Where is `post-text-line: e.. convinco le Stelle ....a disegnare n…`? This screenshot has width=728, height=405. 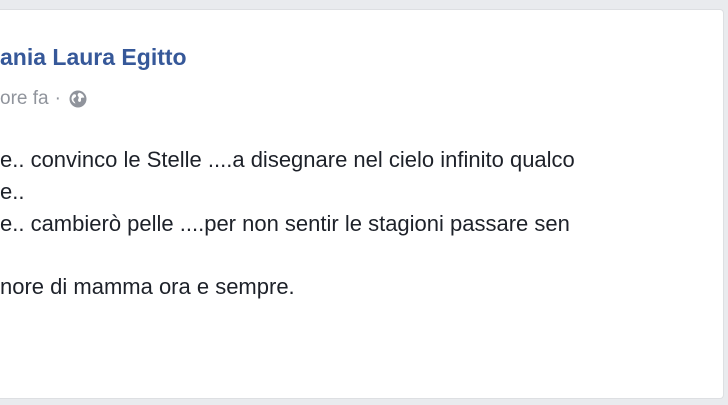
post-text-line: e.. convinco le Stelle ....a disegnare n… is located at coordinates (287, 159).